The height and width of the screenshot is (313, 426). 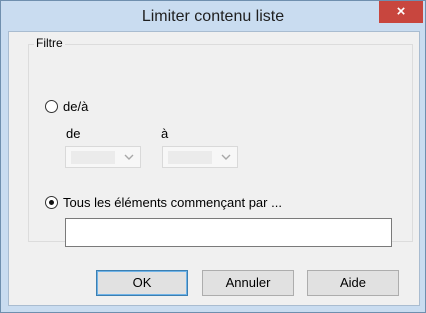 I want to click on dialog-title: Limiter contenu liste, so click(x=213, y=16).